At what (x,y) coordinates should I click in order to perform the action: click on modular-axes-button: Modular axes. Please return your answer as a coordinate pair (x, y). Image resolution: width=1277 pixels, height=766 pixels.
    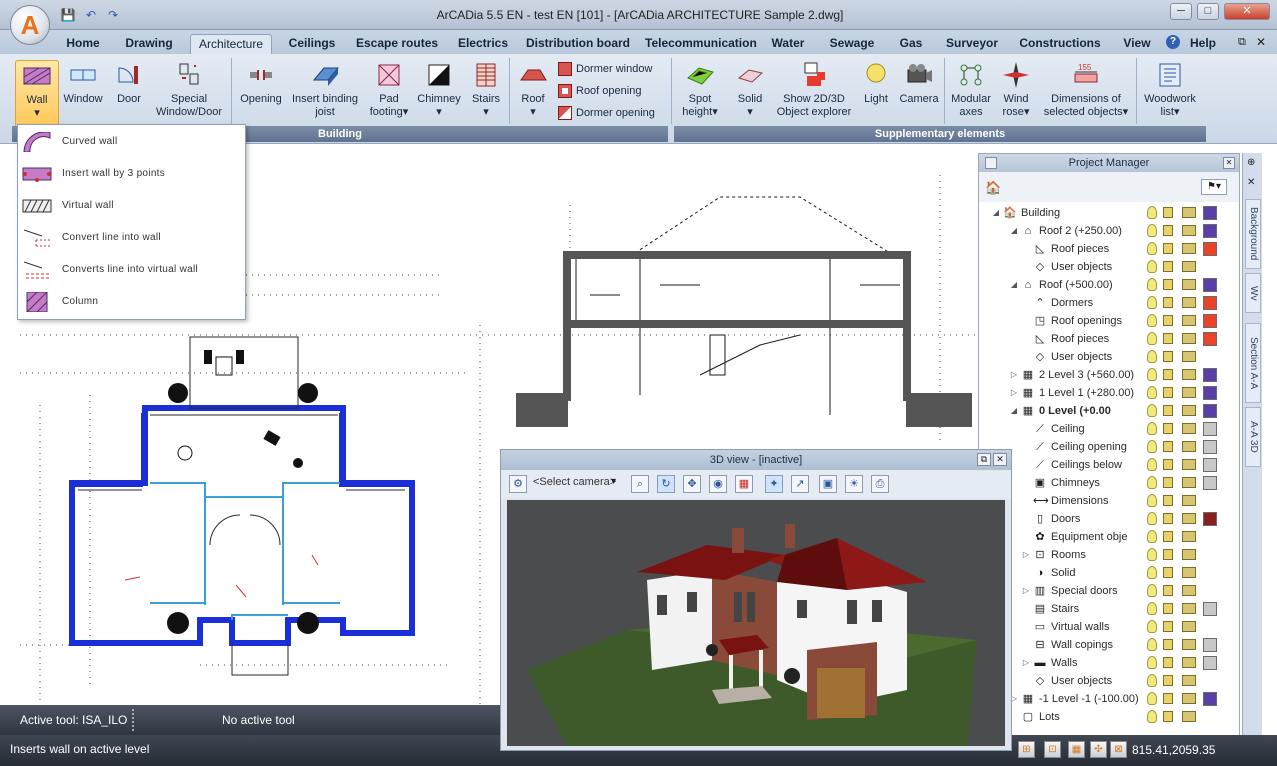
    Looking at the image, I should click on (971, 89).